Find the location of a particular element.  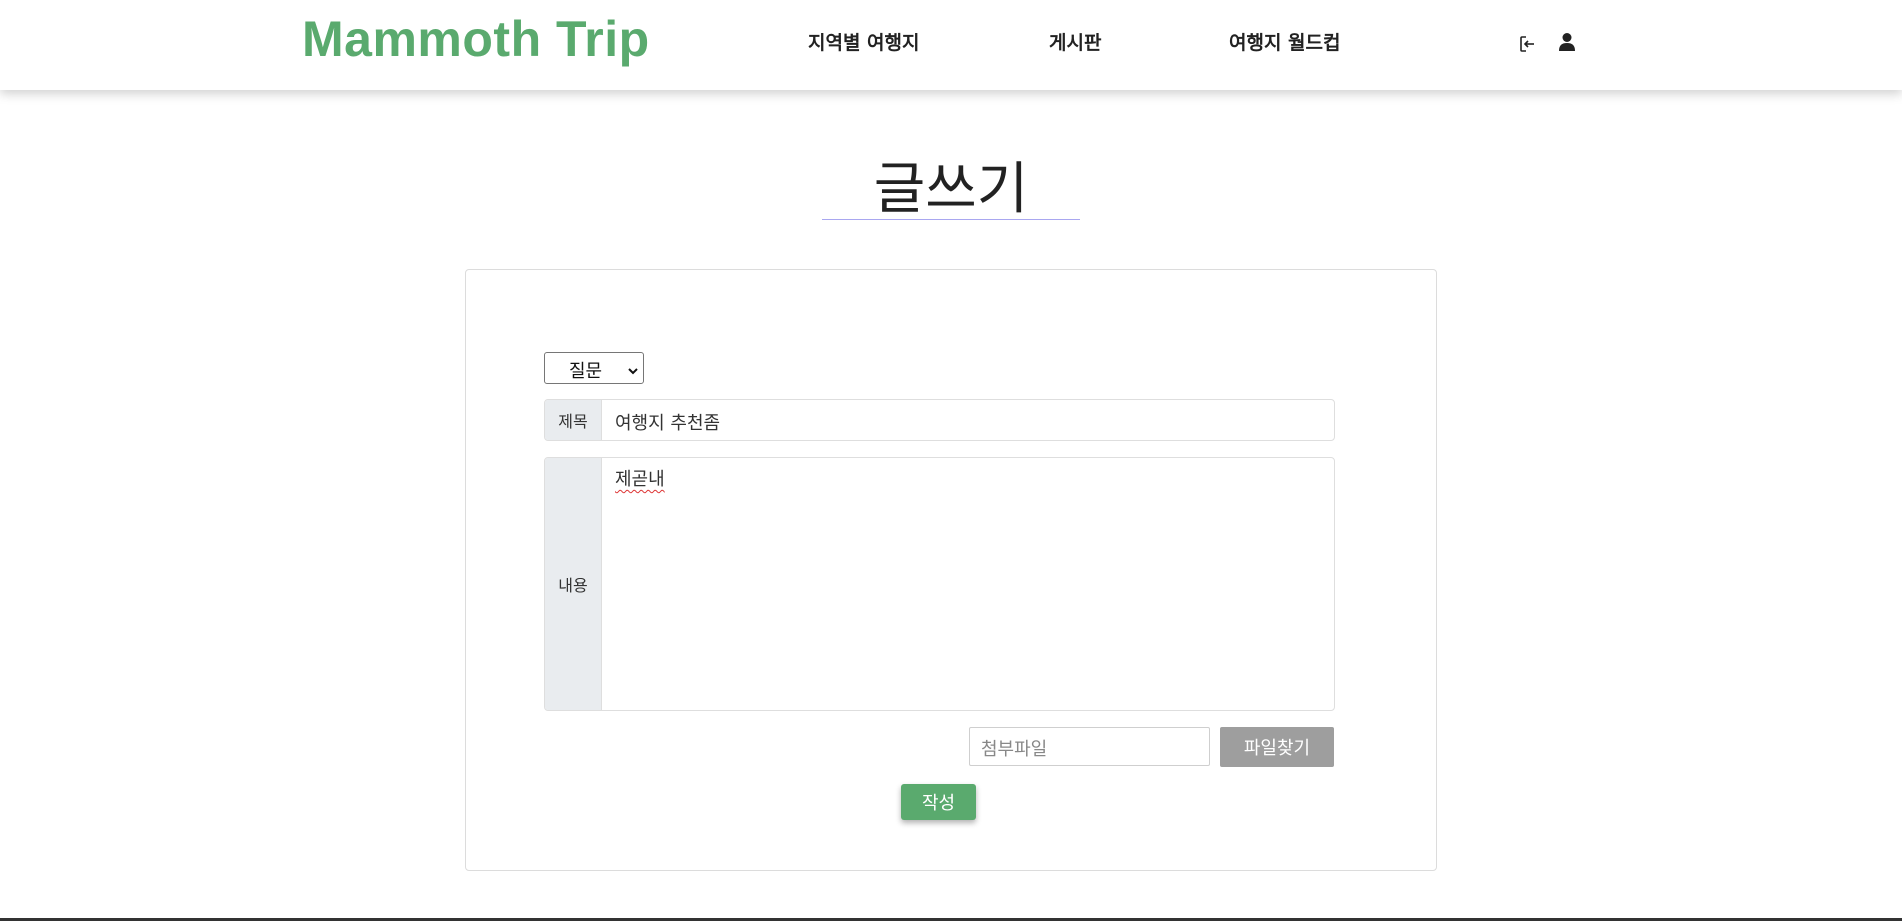

content-input-group: 내용 제곧내 is located at coordinates (939, 584).